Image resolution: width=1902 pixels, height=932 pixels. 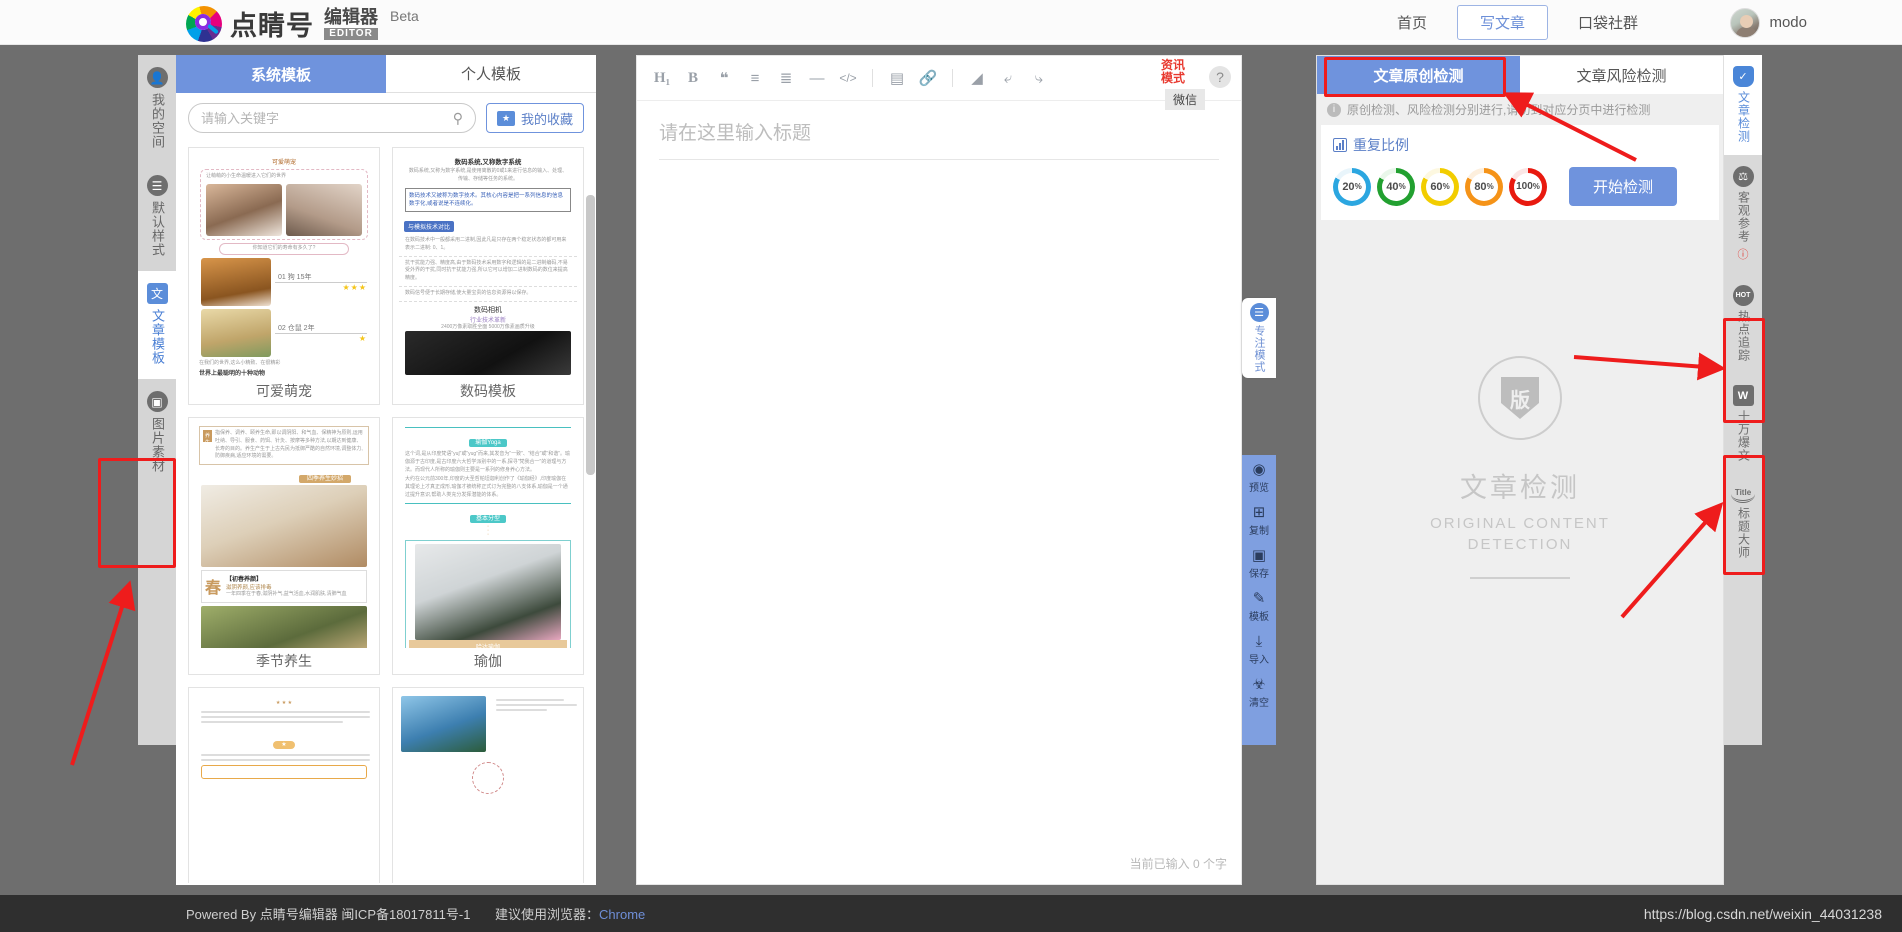 What do you see at coordinates (1743, 533) in the screenshot?
I see `sidebar-label-title-master: 标题大师` at bounding box center [1743, 533].